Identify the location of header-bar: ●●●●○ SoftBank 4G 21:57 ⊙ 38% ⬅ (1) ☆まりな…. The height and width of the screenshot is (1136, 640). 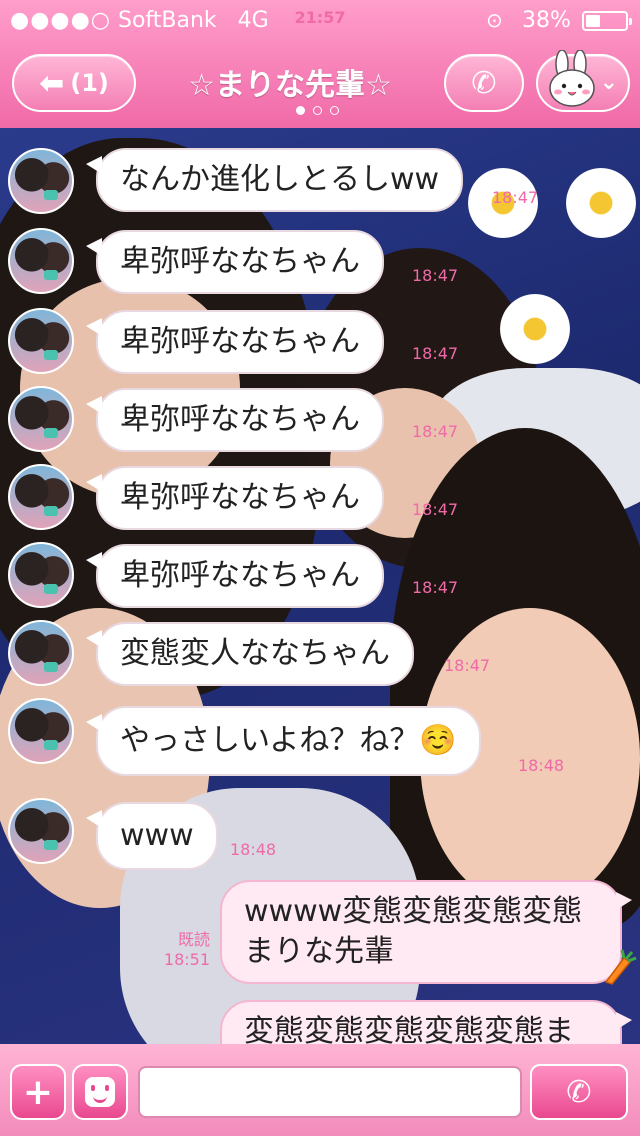
(320, 64).